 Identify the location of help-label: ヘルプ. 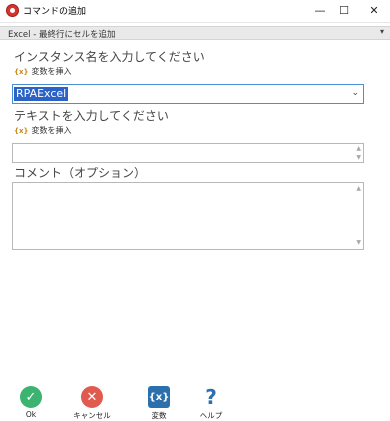
(211, 415).